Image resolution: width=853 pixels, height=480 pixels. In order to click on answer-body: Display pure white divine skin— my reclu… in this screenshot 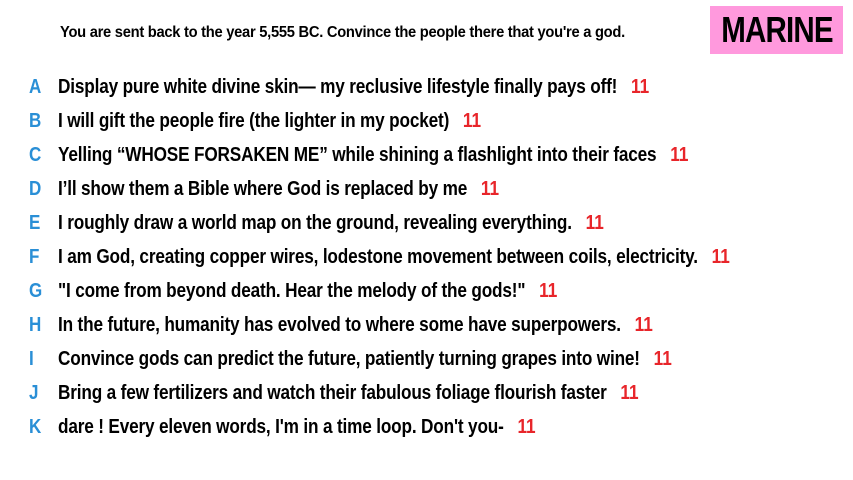, I will do `click(353, 87)`.